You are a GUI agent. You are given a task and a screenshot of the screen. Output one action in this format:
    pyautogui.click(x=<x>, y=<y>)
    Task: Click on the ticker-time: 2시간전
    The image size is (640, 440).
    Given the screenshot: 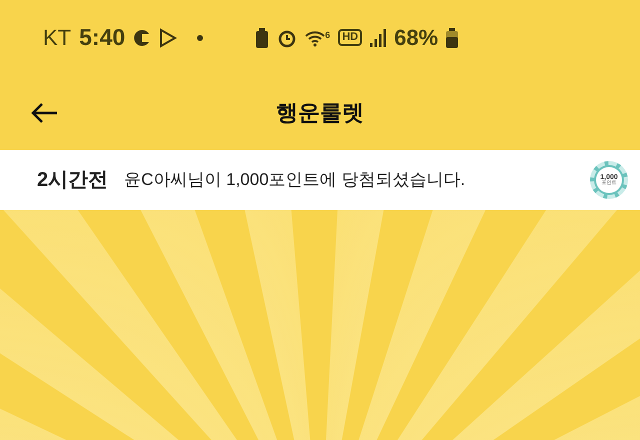 What is the action you would take?
    pyautogui.click(x=72, y=180)
    